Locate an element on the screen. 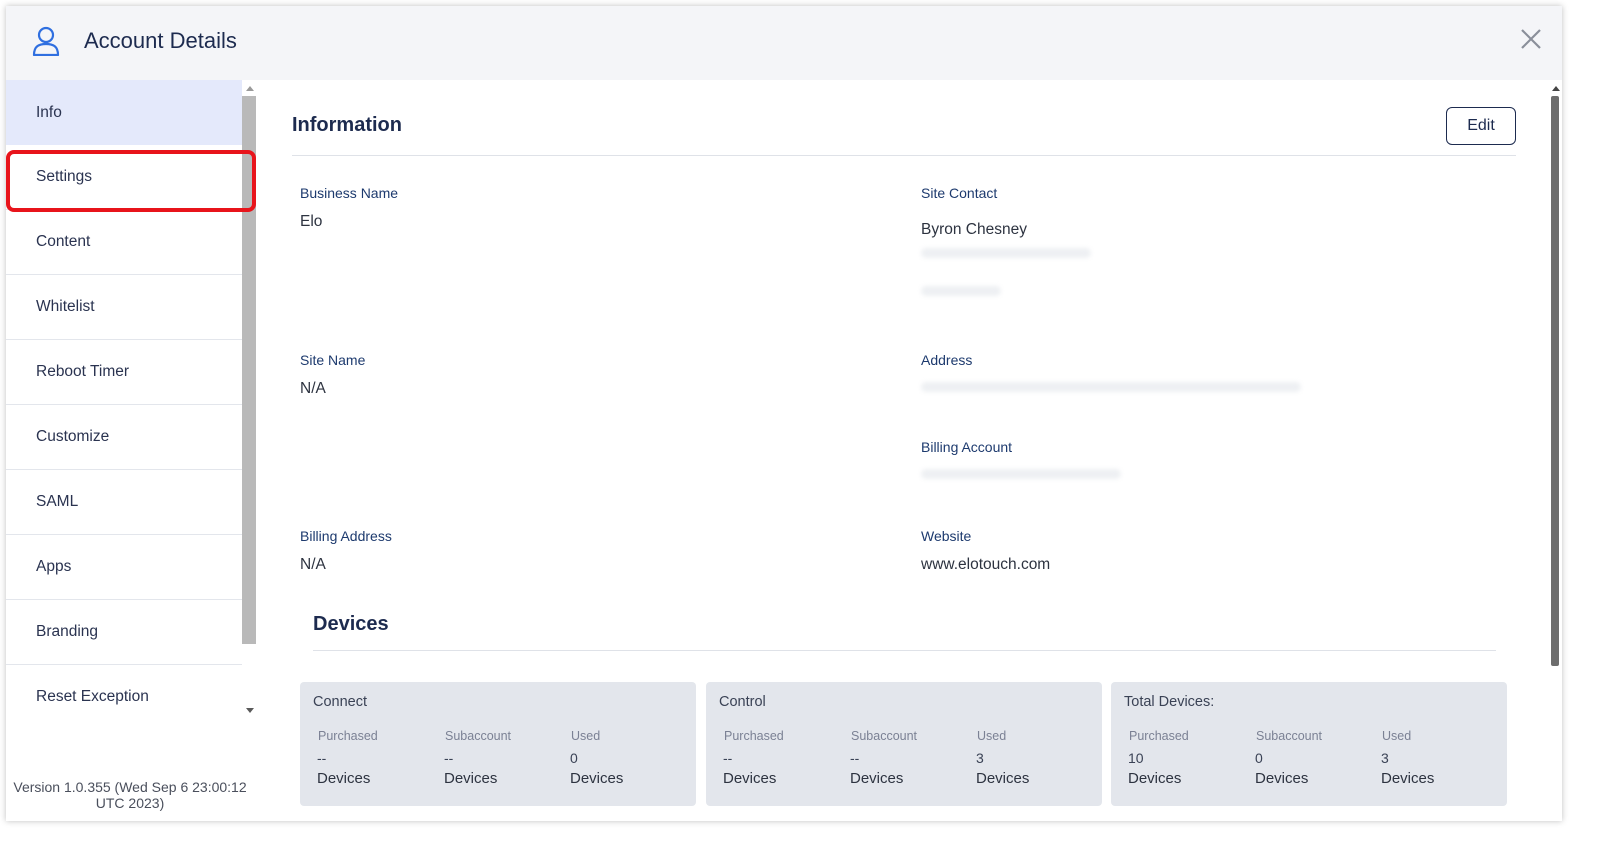  sidebar-item-label: SAML is located at coordinates (57, 501).